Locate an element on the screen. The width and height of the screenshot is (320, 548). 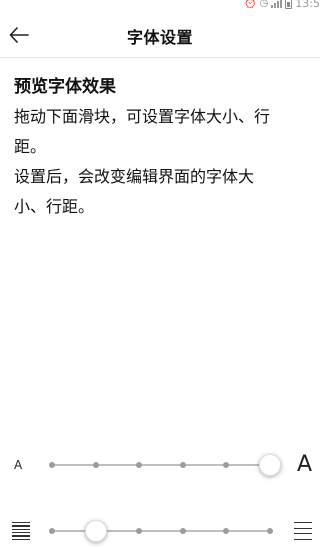
clock-icon: ◷ is located at coordinates (264, 4).